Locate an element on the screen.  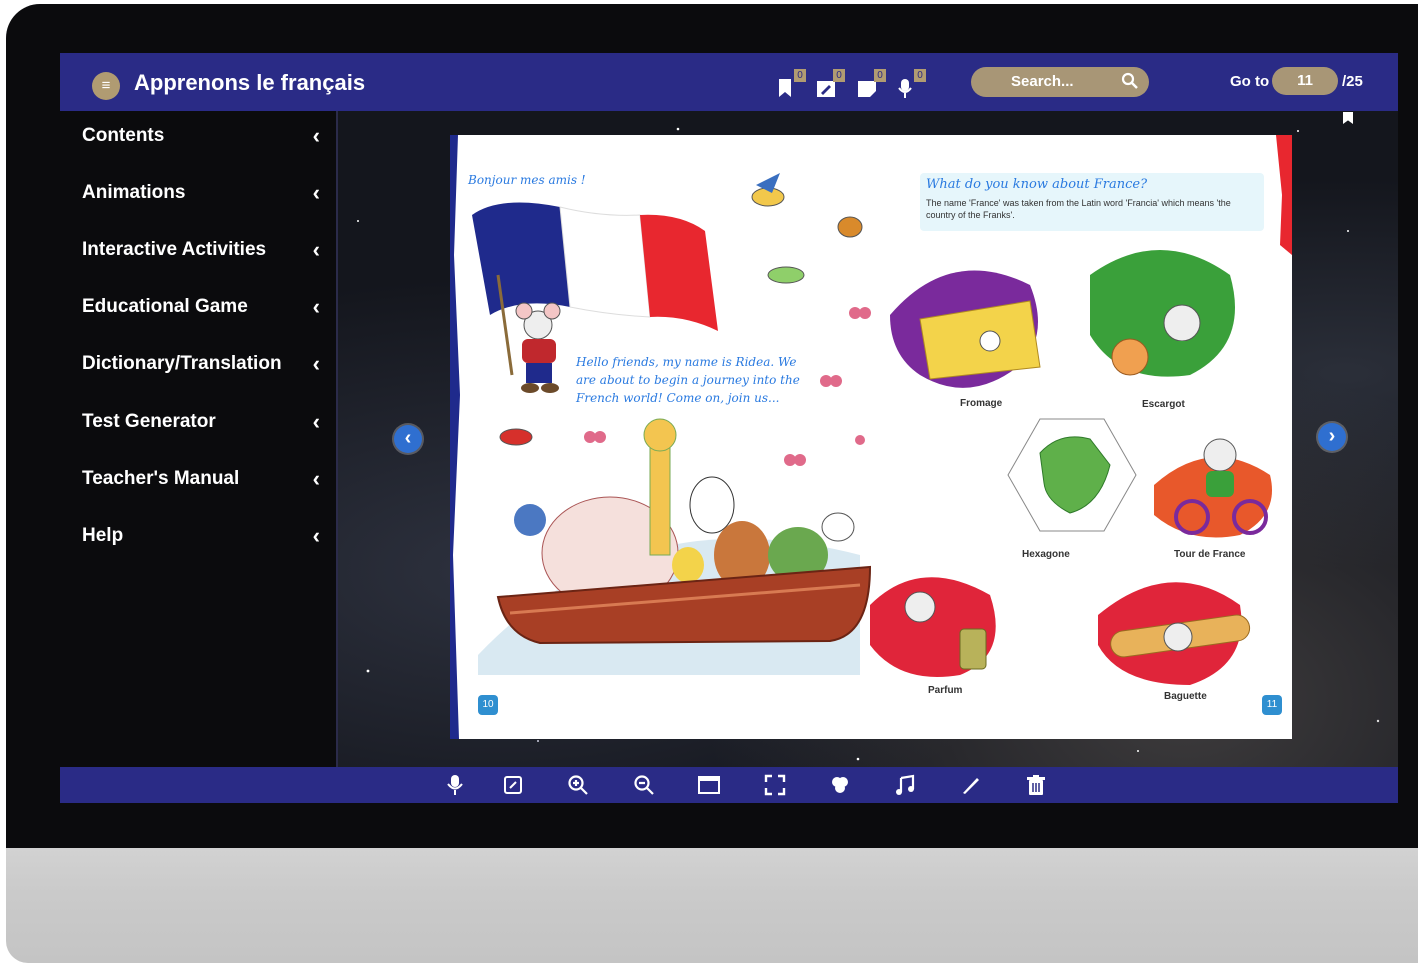
sticky-note-tool: 0 is located at coordinates (871, 84).